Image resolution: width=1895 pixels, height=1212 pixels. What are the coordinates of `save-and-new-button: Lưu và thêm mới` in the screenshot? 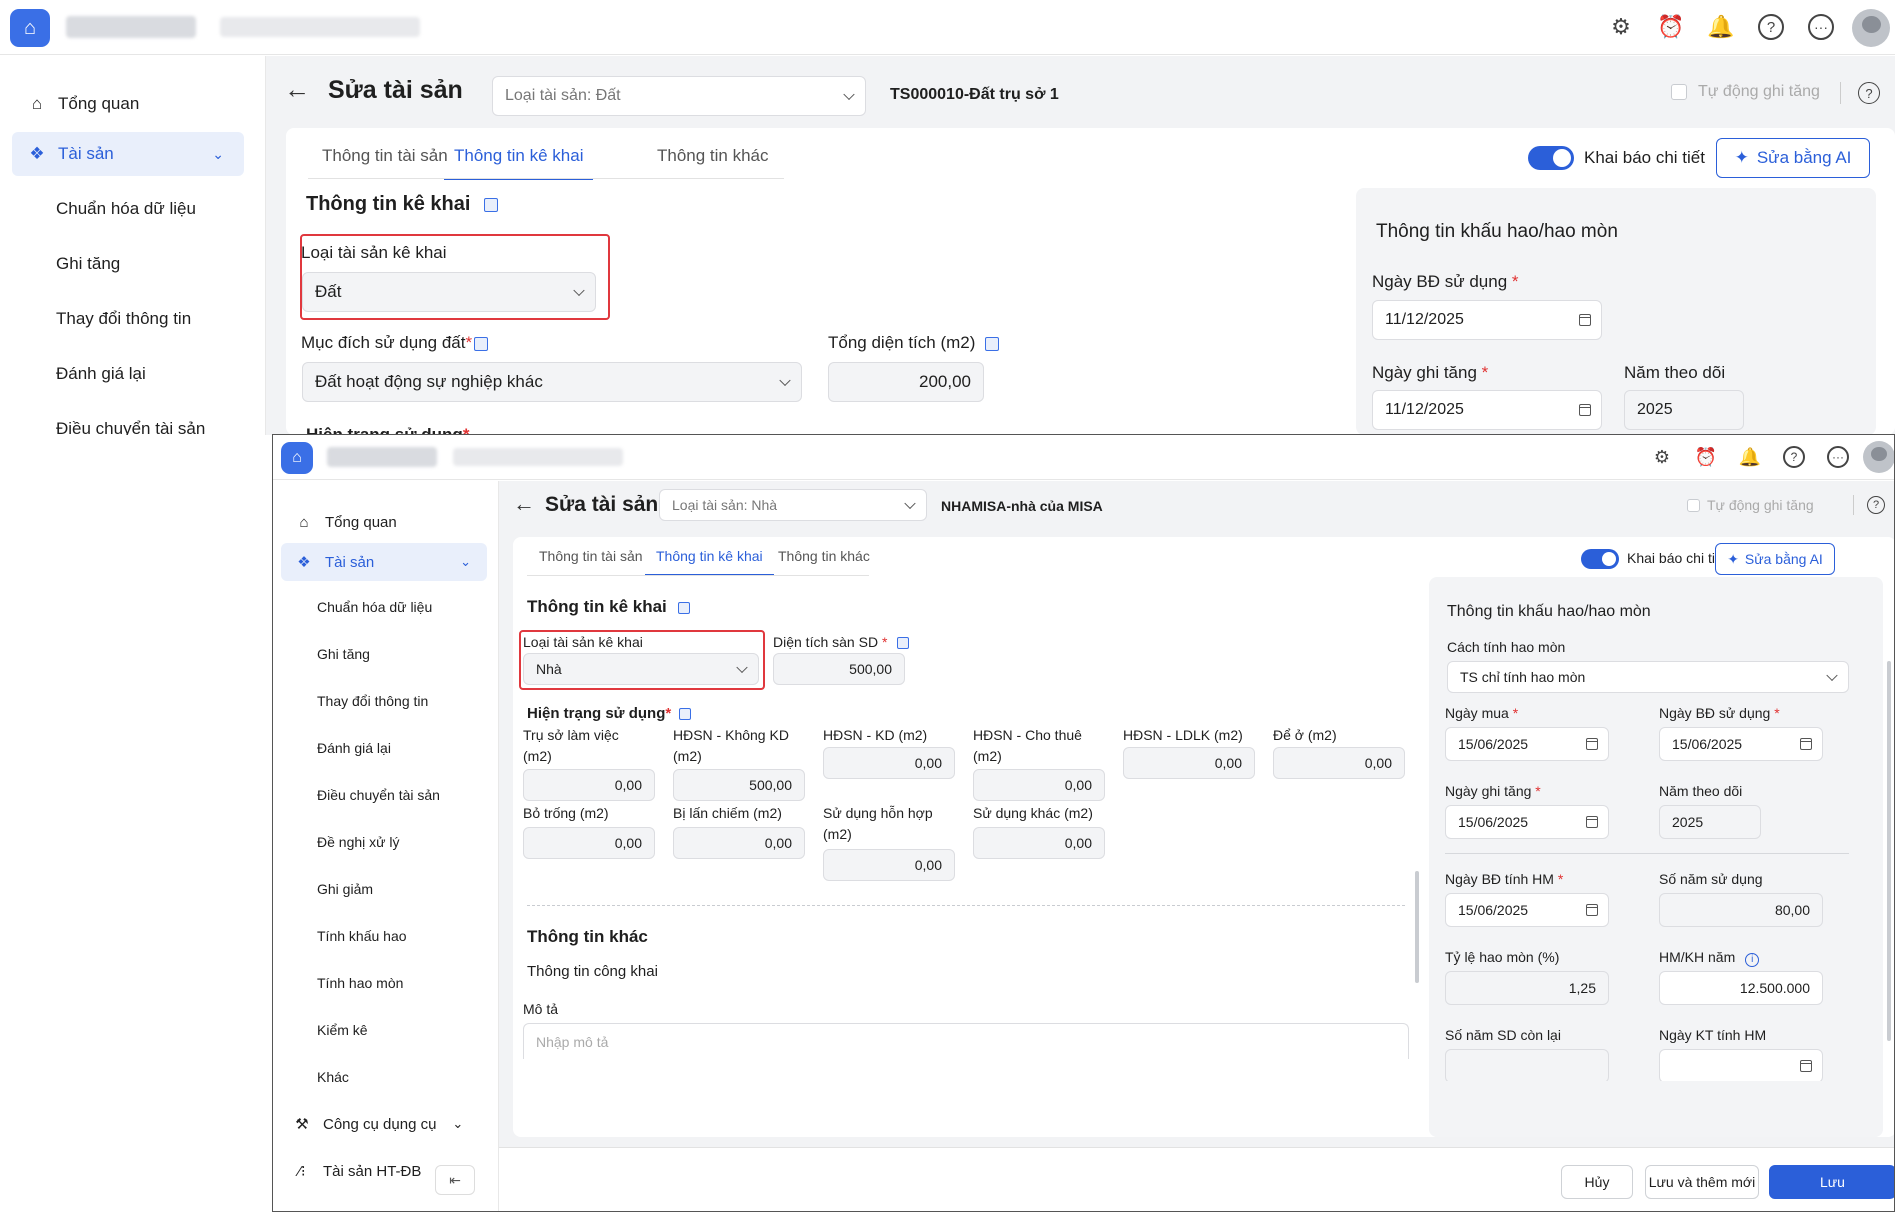 It's located at (1702, 1182).